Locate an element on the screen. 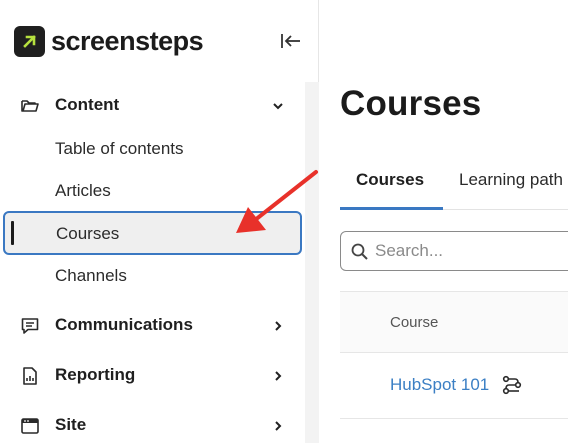 The width and height of the screenshot is (568, 443). sidebar-item-channels: Channels is located at coordinates (152, 276).